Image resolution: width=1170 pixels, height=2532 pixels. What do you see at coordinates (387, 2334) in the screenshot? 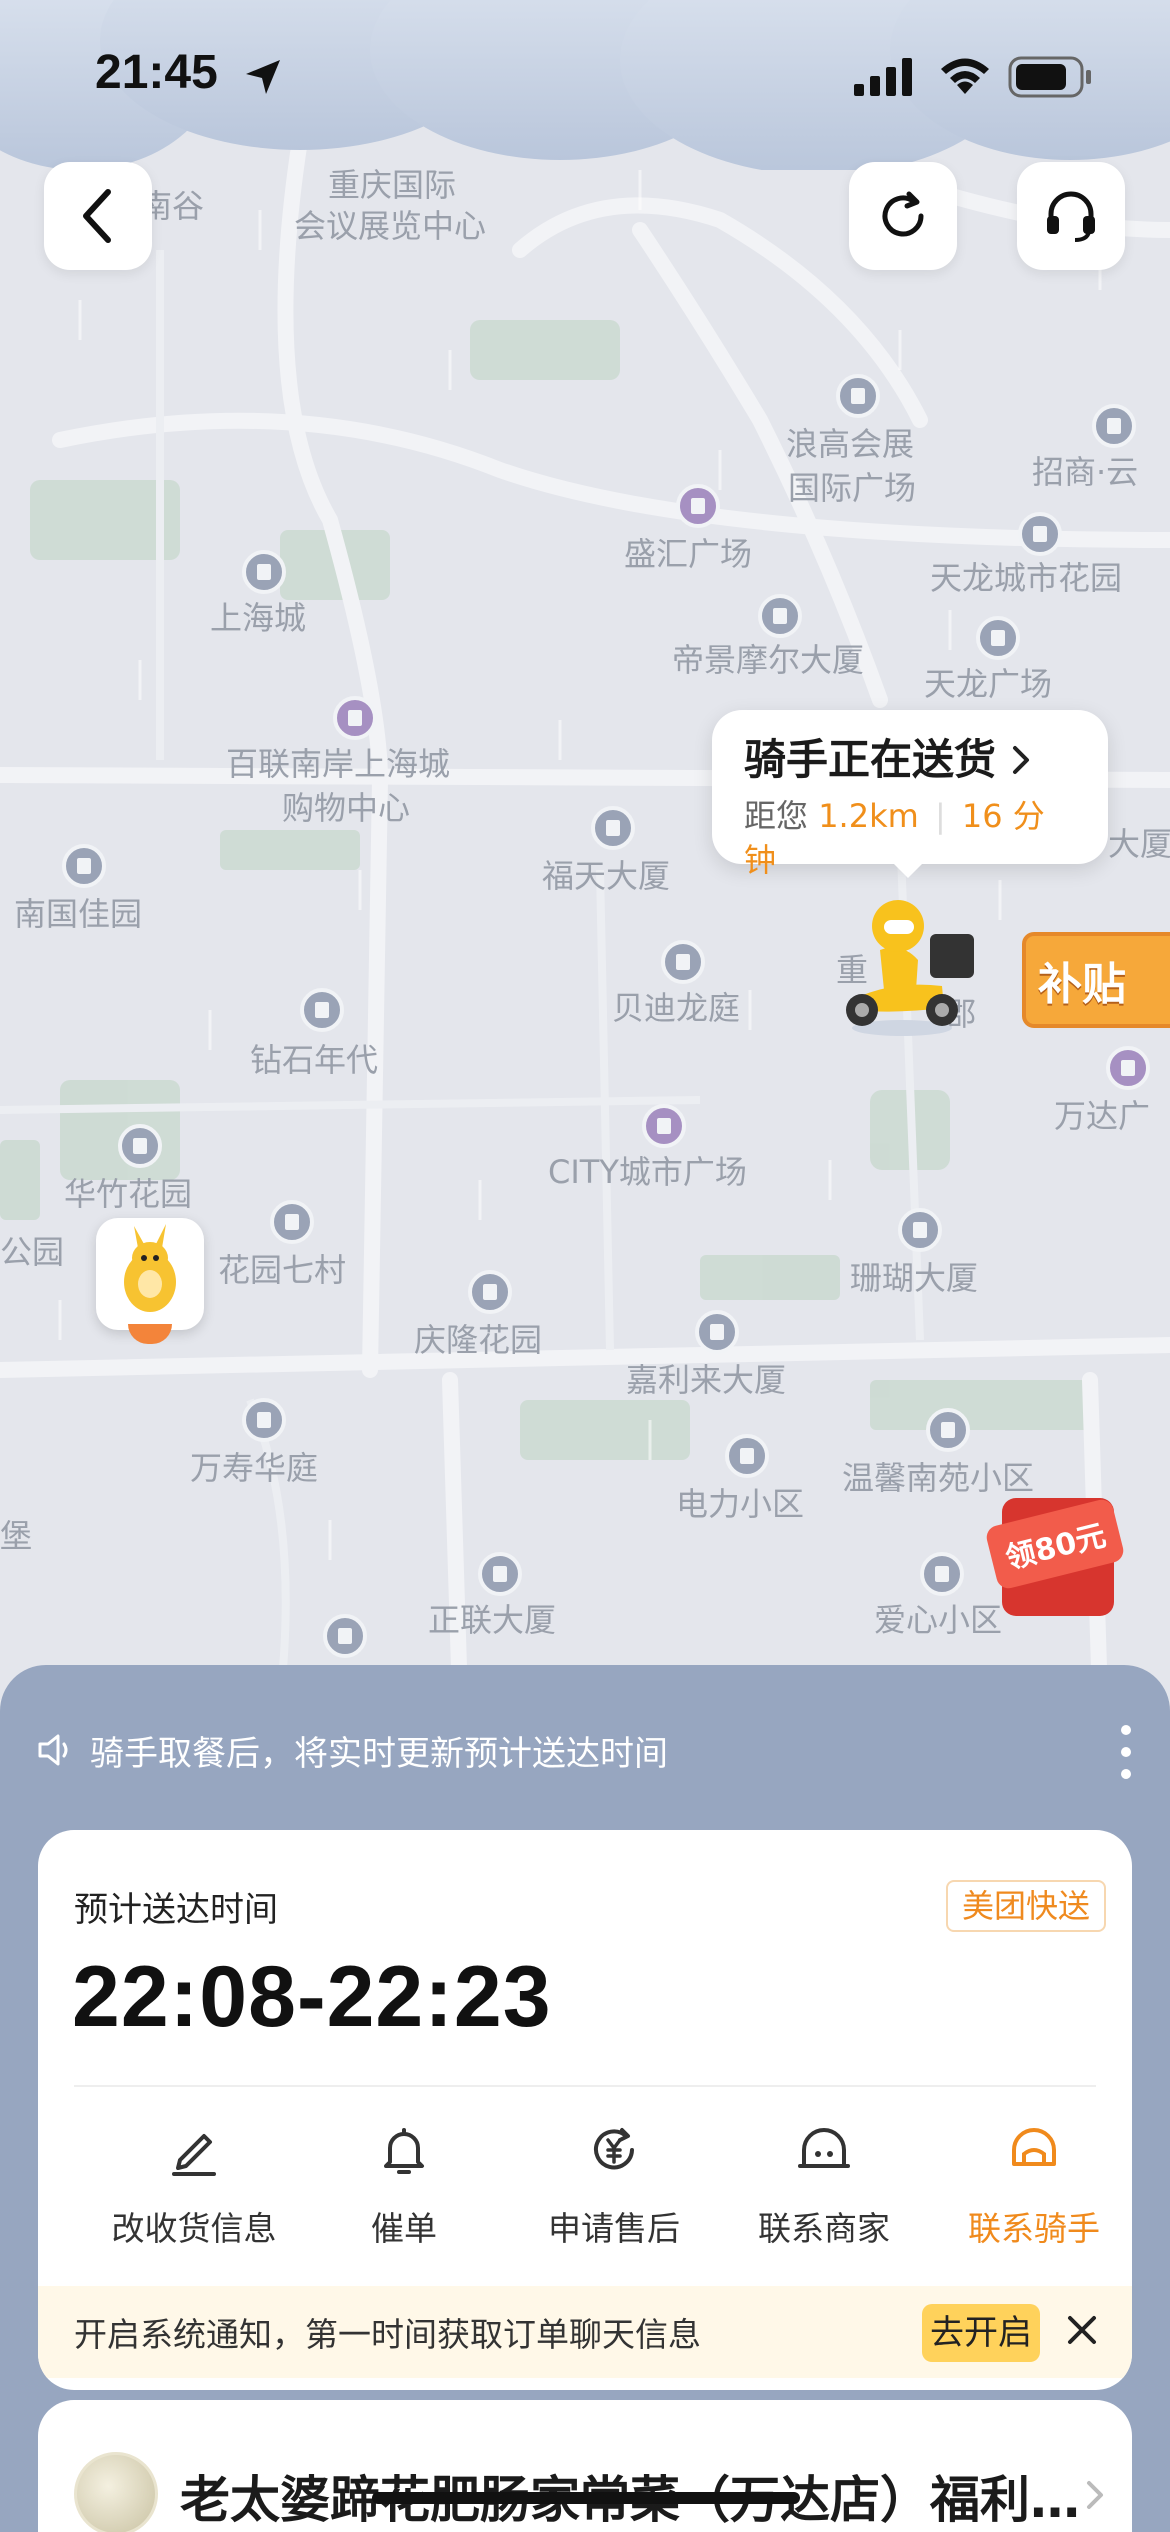
I see `notification-text: 开启系统通知，第一时间获取订单聊天信息` at bounding box center [387, 2334].